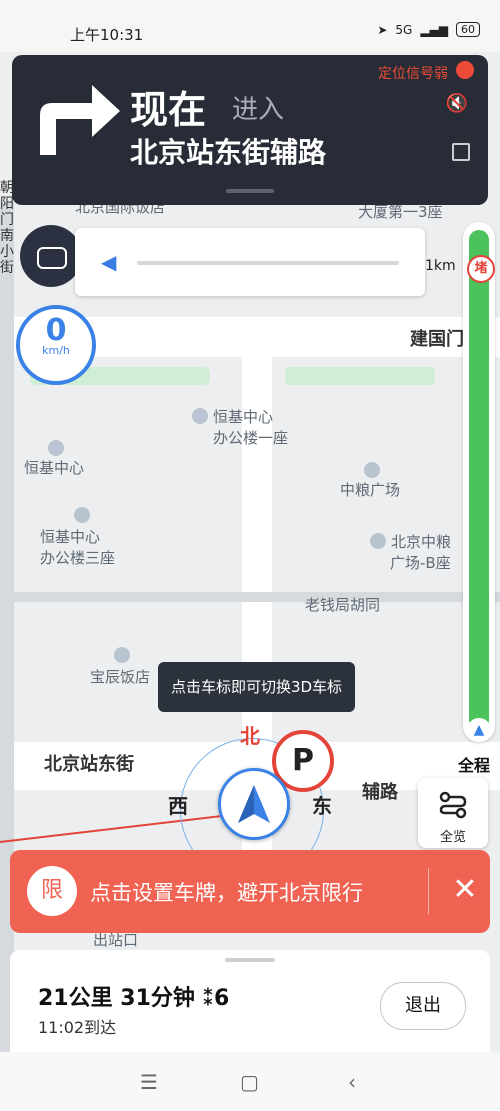 This screenshot has height=1111, width=500. Describe the element at coordinates (56, 330) in the screenshot. I see `speed-value: 0` at that location.